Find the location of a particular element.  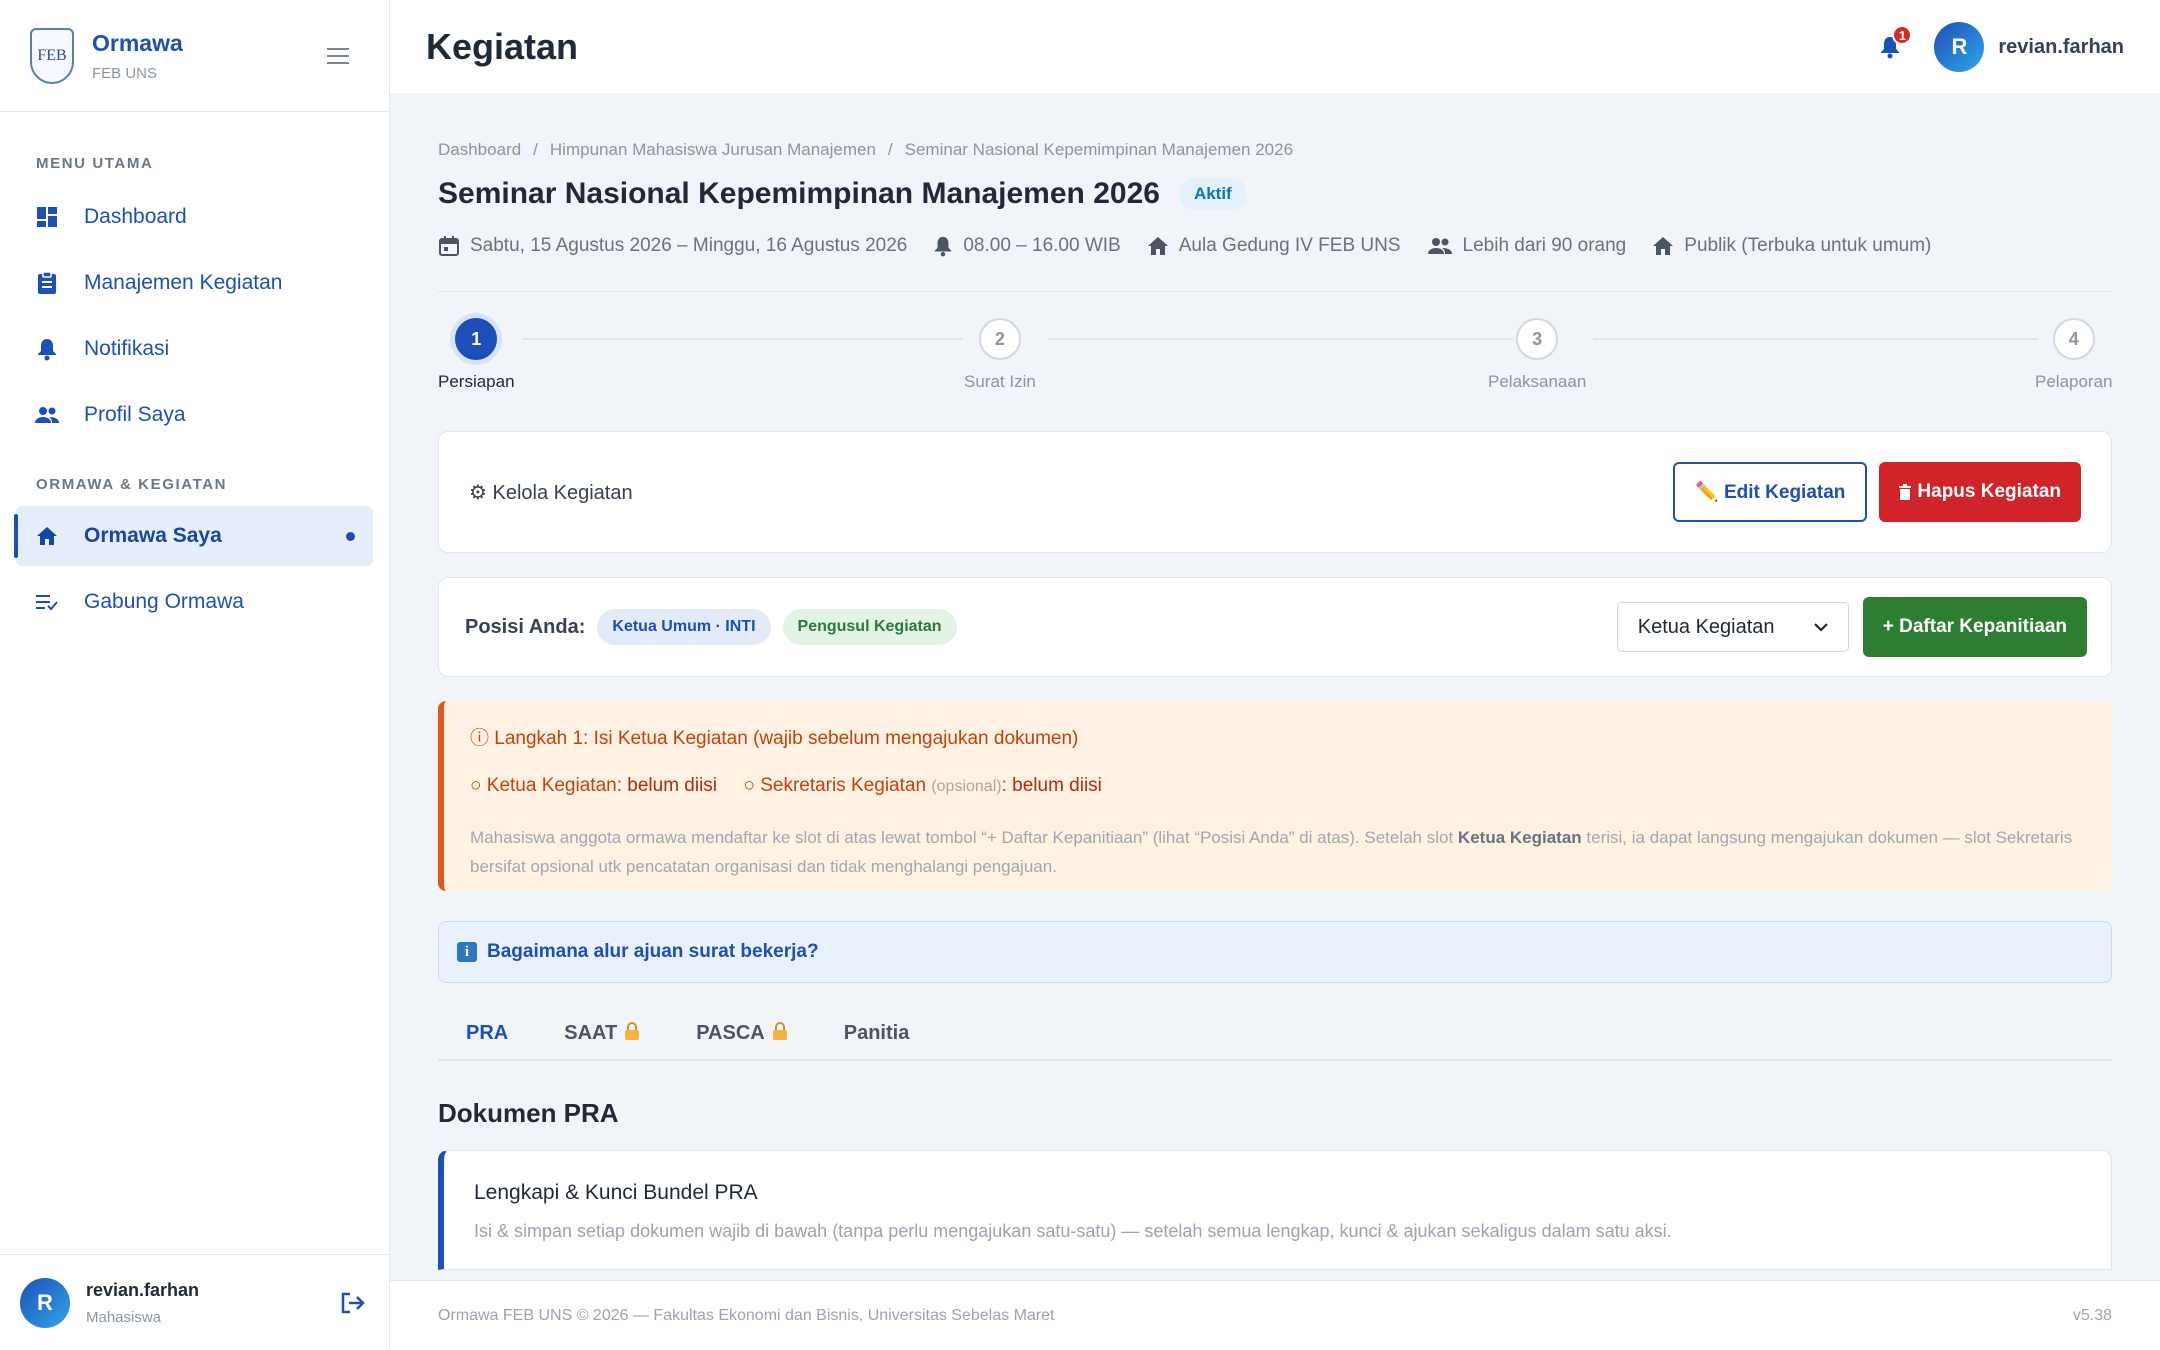

menu-toggle-icon is located at coordinates (343, 55).